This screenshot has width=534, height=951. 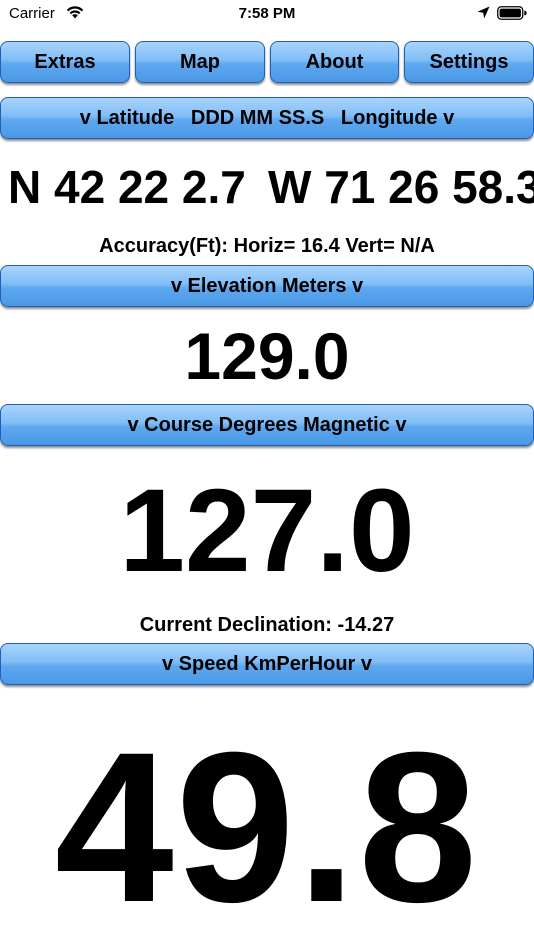 What do you see at coordinates (267, 118) in the screenshot?
I see `position-format-selector: v Latitude DDD MM SS.S Longitude v` at bounding box center [267, 118].